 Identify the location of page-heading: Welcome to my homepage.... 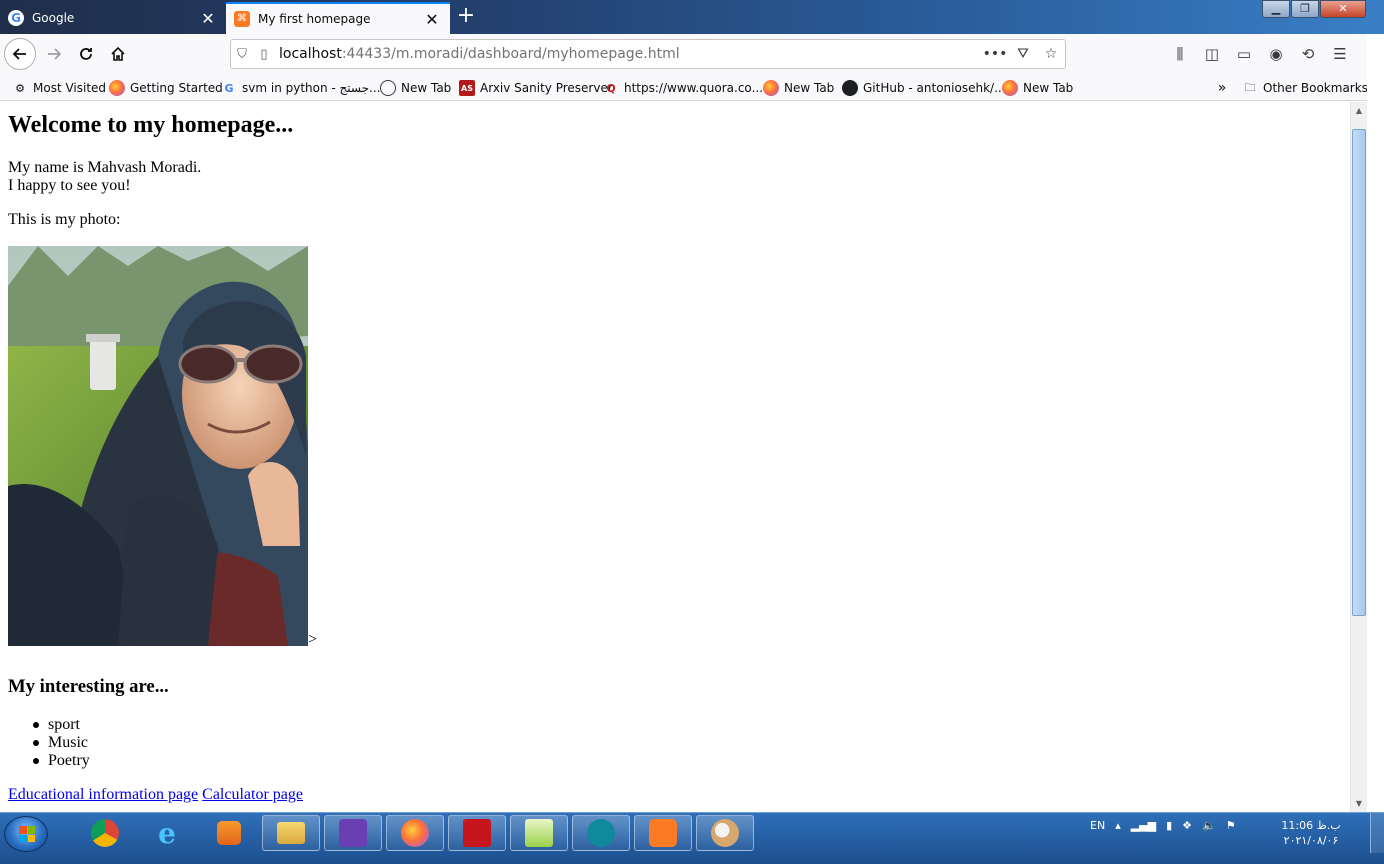
(151, 125).